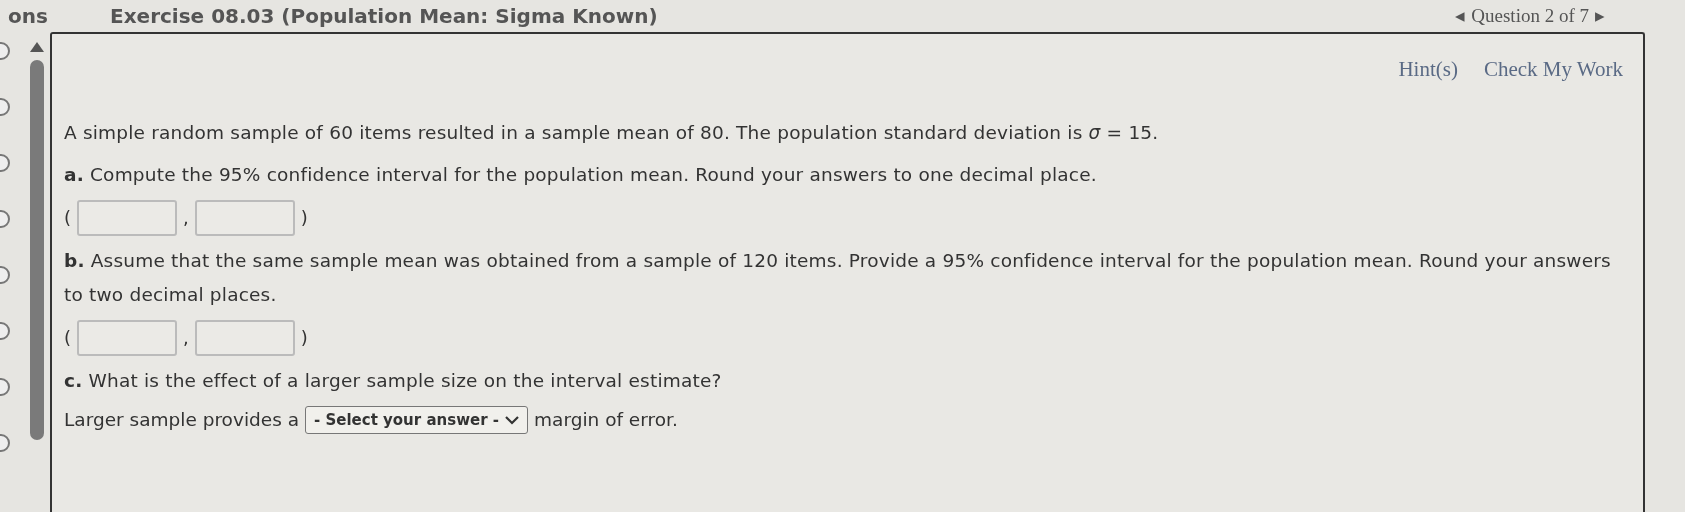 The width and height of the screenshot is (1685, 512). I want to click on sentence-text: margin of error., so click(606, 419).